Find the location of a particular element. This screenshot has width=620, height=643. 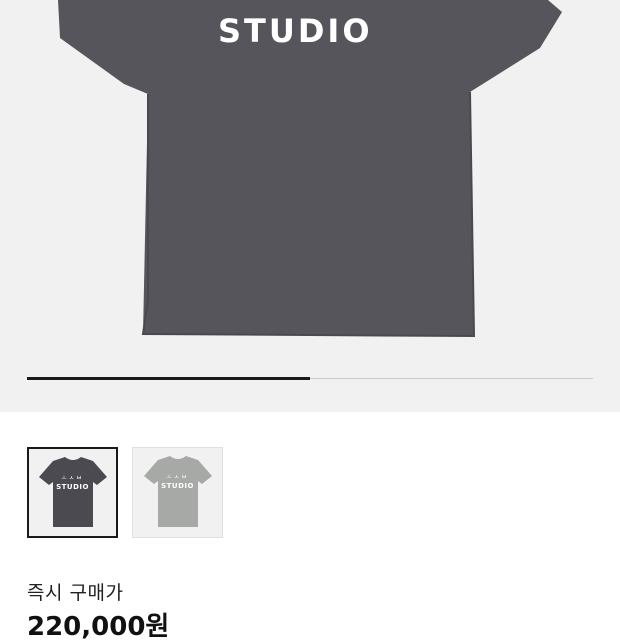

thumbnail-gray: ㅗㅅㅂ STUDIO is located at coordinates (177, 492).